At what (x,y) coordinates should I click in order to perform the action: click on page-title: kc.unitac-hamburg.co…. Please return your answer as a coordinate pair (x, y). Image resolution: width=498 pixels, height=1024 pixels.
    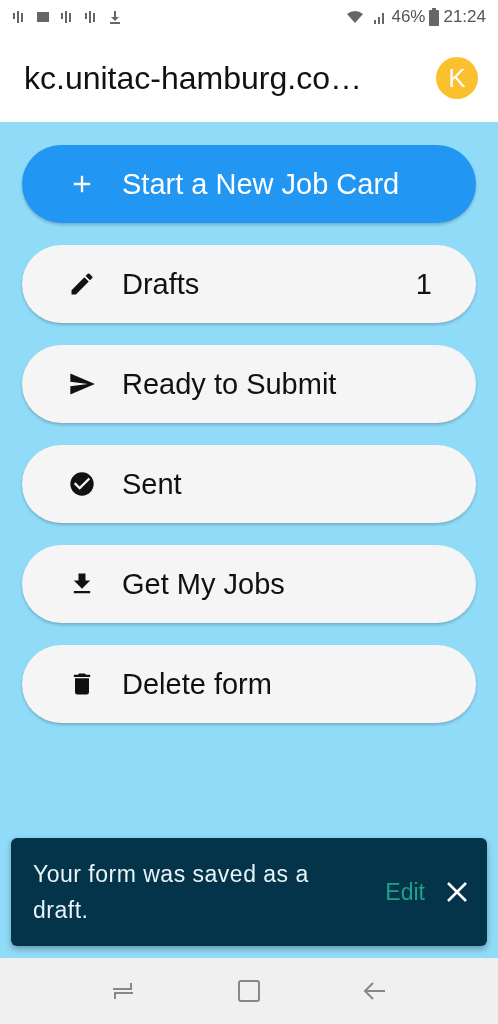
    Looking at the image, I should click on (193, 78).